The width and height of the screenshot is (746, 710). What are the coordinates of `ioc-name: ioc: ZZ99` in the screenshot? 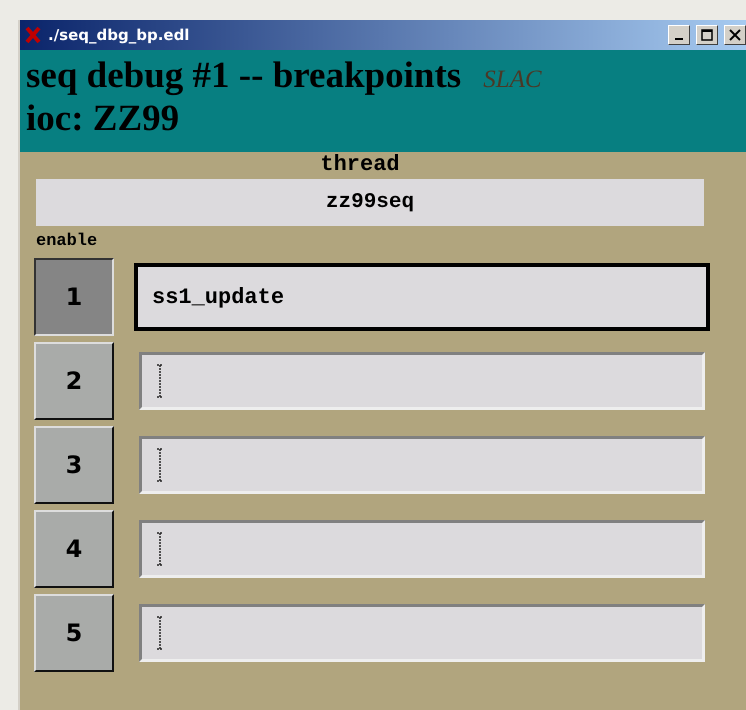 It's located at (103, 118).